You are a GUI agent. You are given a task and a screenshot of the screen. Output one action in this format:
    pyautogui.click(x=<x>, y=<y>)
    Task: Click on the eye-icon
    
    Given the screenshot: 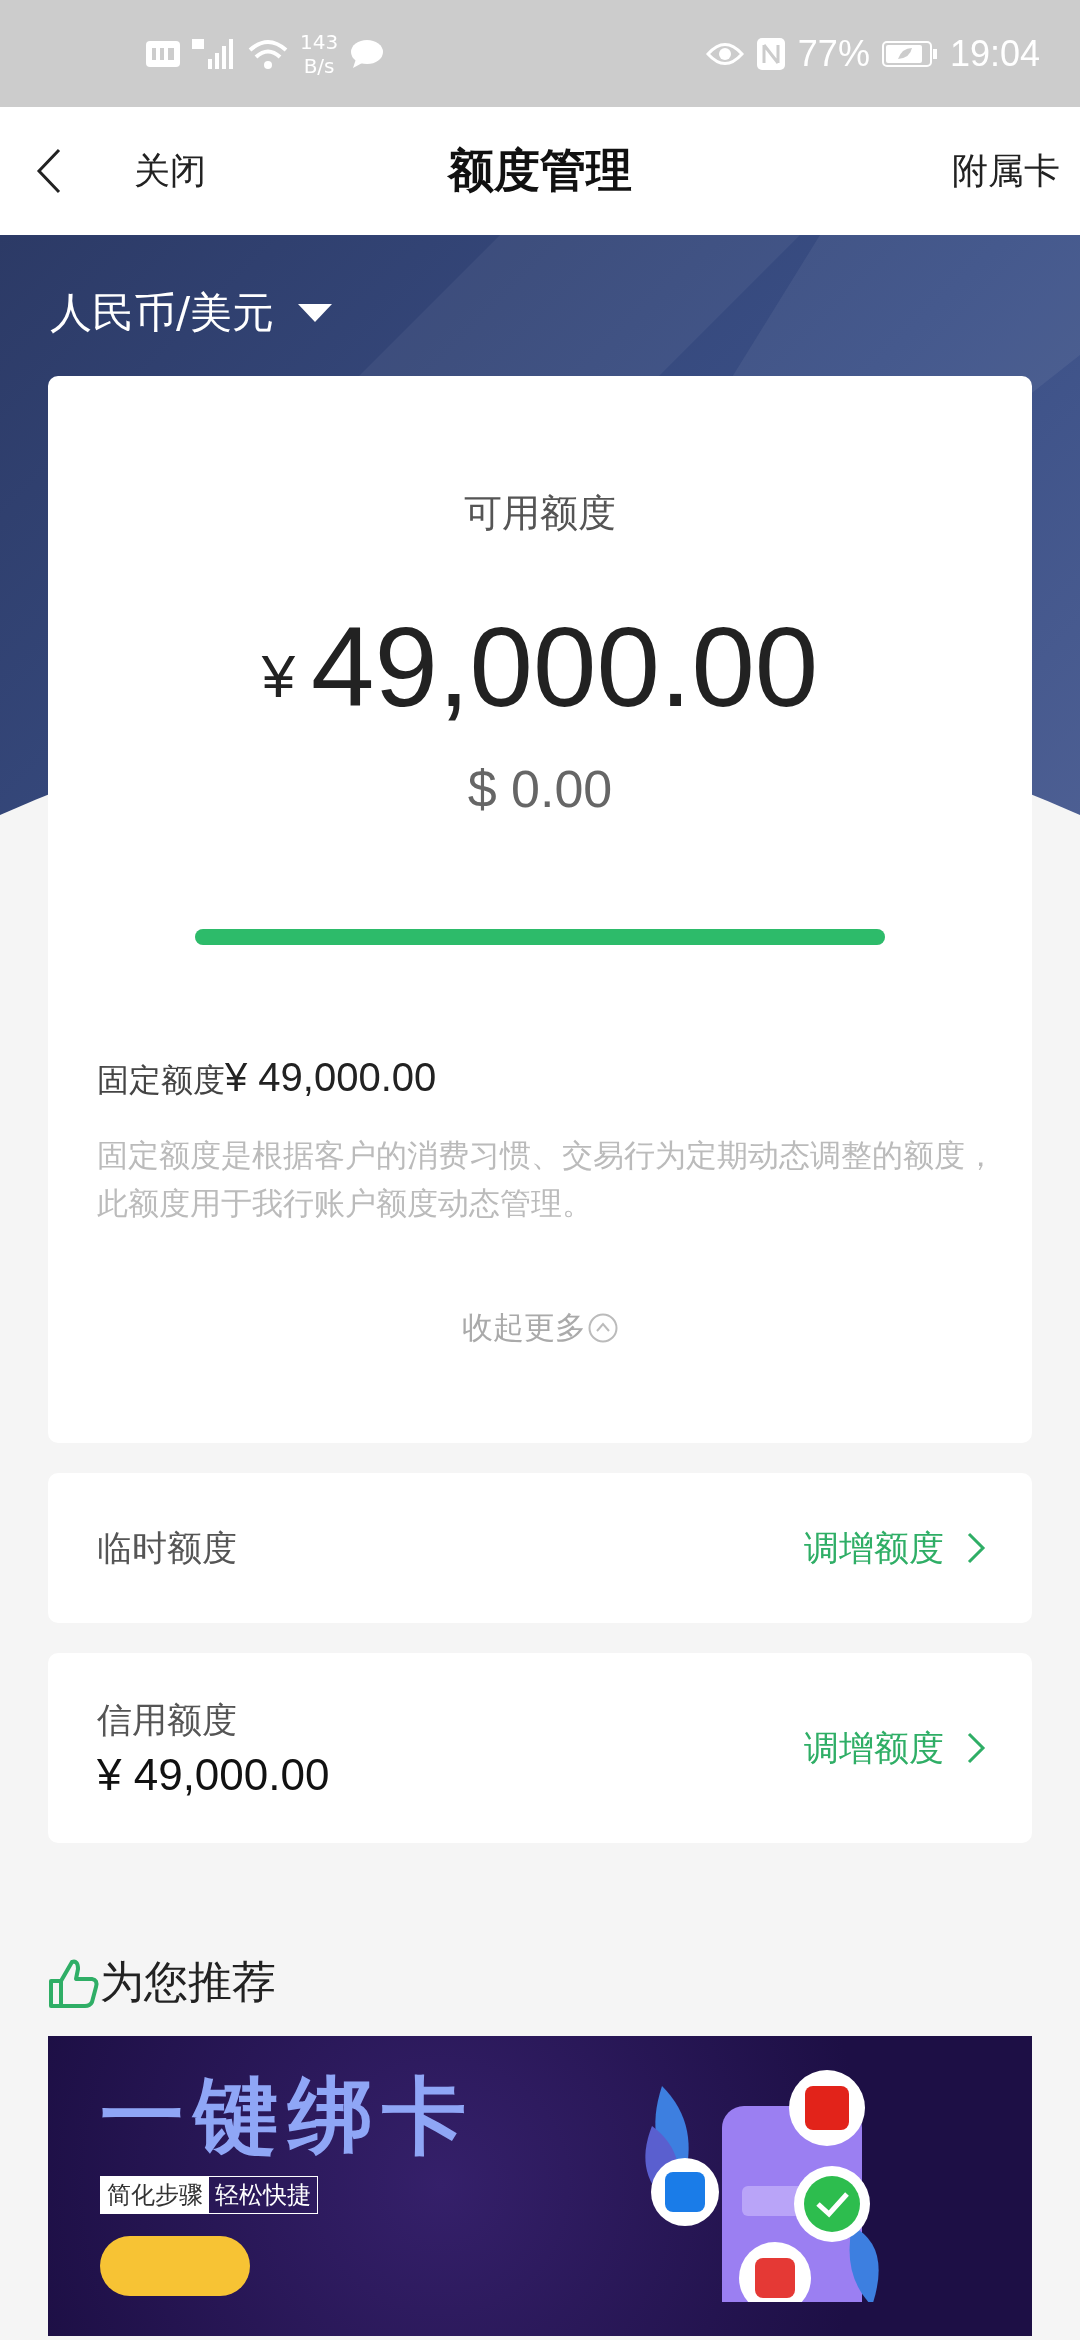 What is the action you would take?
    pyautogui.click(x=724, y=53)
    